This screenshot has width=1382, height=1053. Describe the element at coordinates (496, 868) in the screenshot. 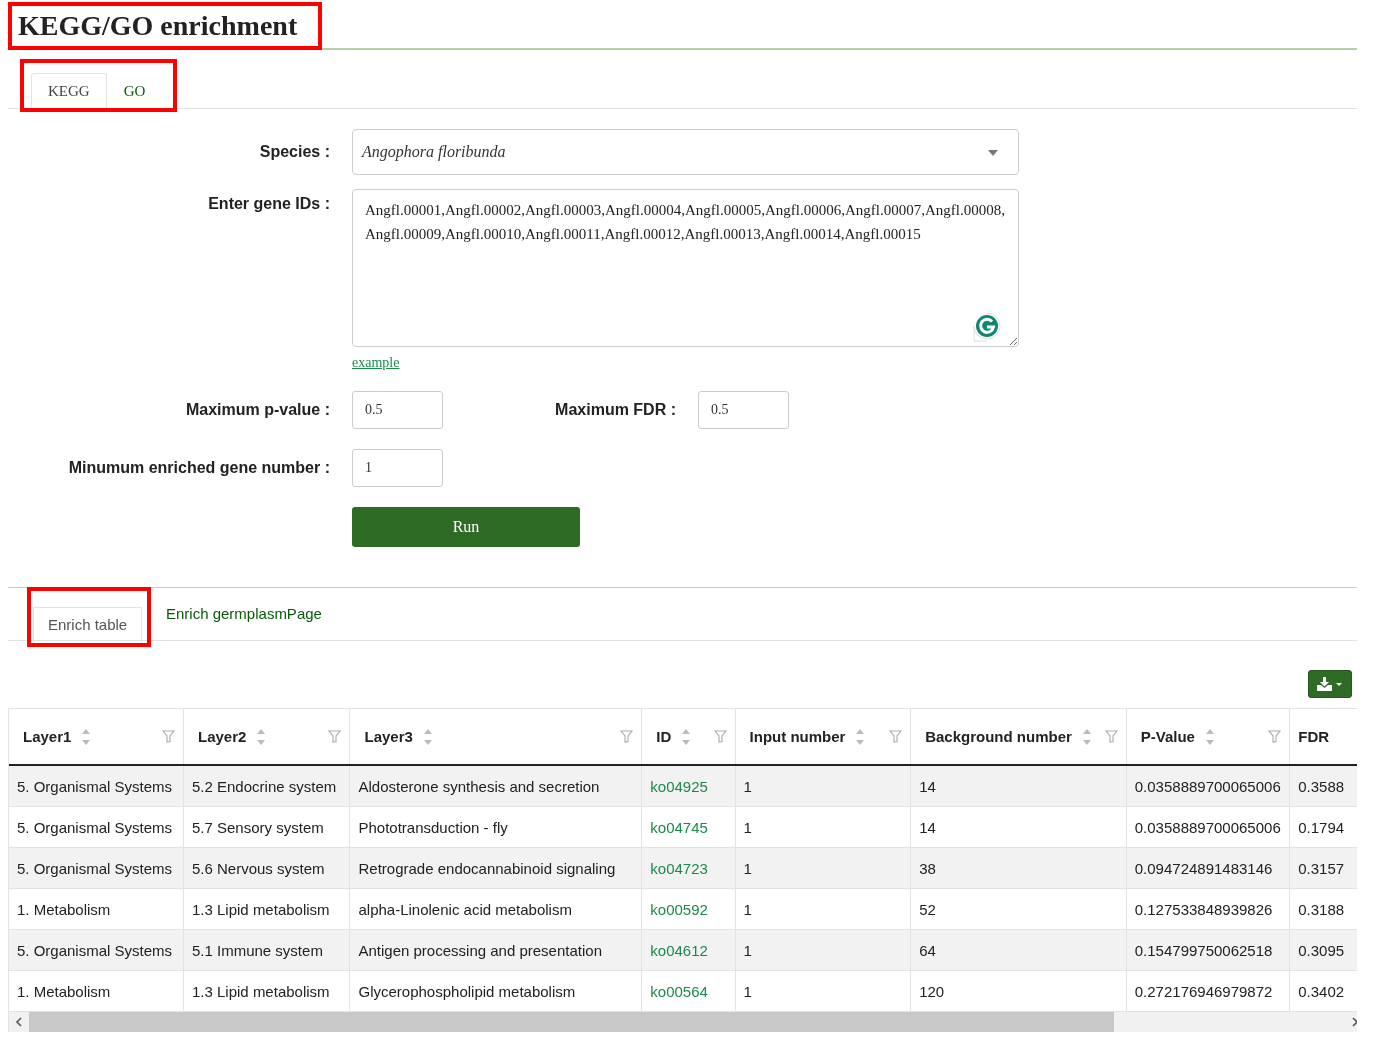

I see `table-cell: Retrograde endocannabinoid signaling` at that location.